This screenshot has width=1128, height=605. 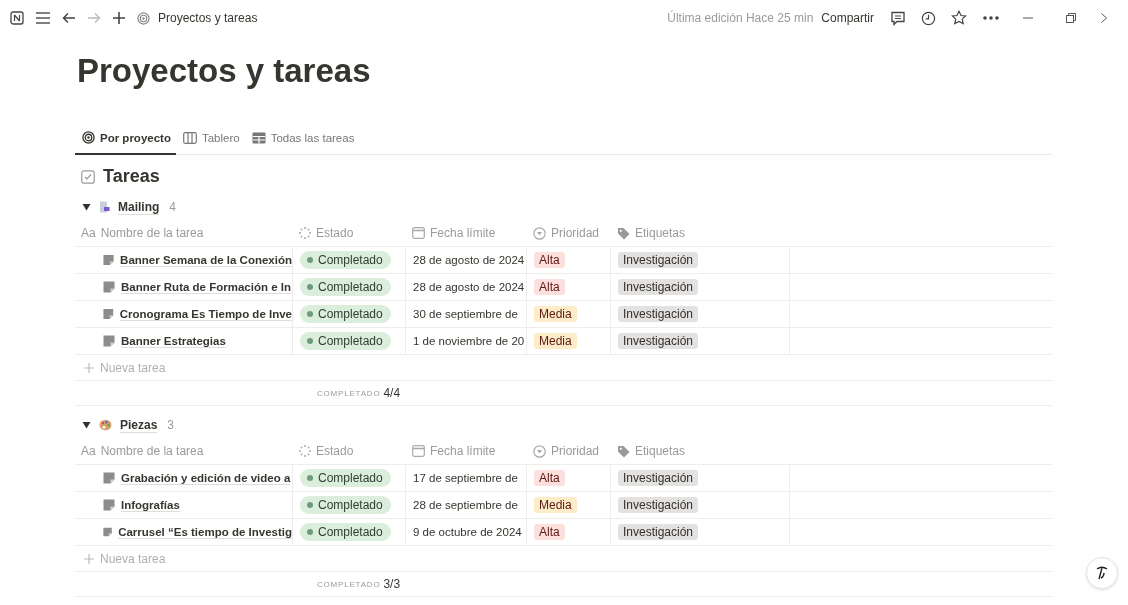 What do you see at coordinates (205, 314) in the screenshot?
I see `task-name-link: Cronograma Es Tiempo de Inve` at bounding box center [205, 314].